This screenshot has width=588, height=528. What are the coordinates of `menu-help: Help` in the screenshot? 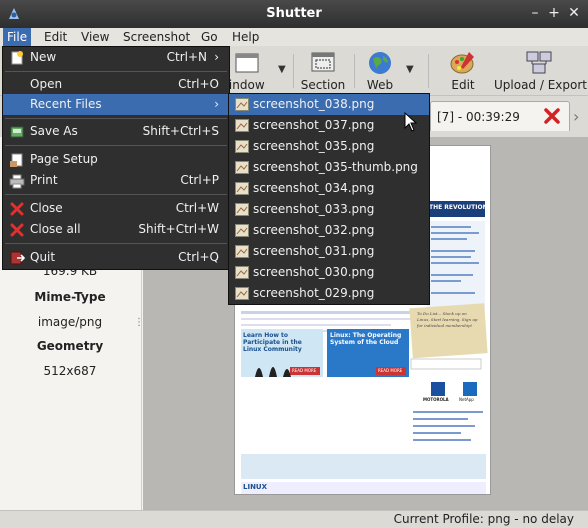 It's located at (245, 37).